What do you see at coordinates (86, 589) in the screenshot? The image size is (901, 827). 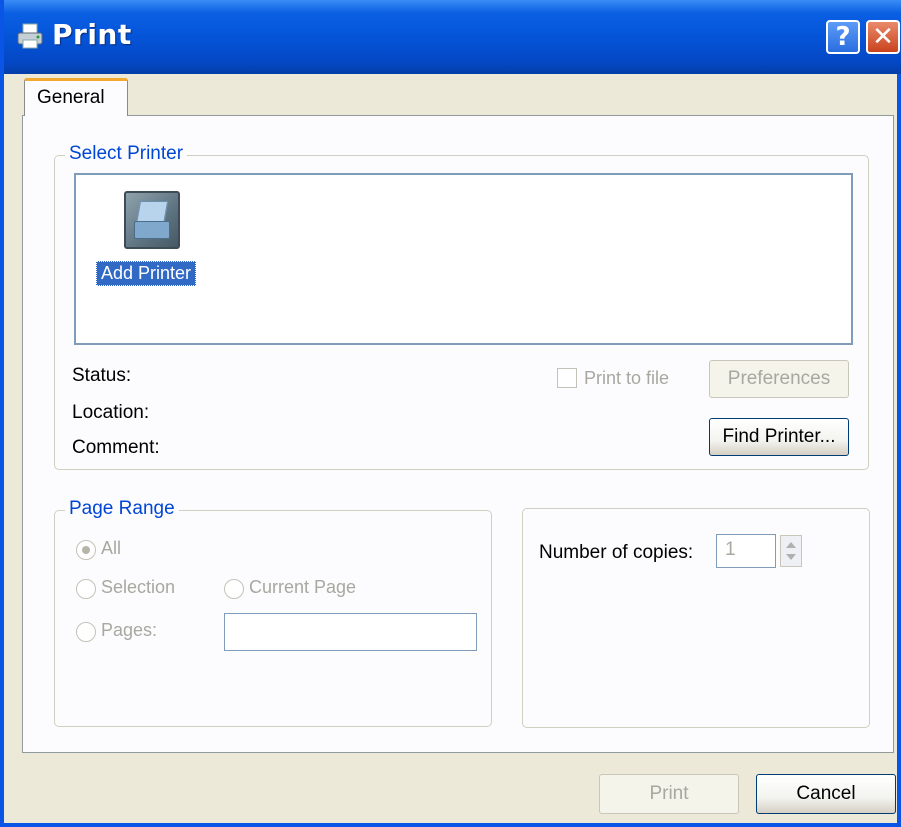 I see `radio-selection` at bounding box center [86, 589].